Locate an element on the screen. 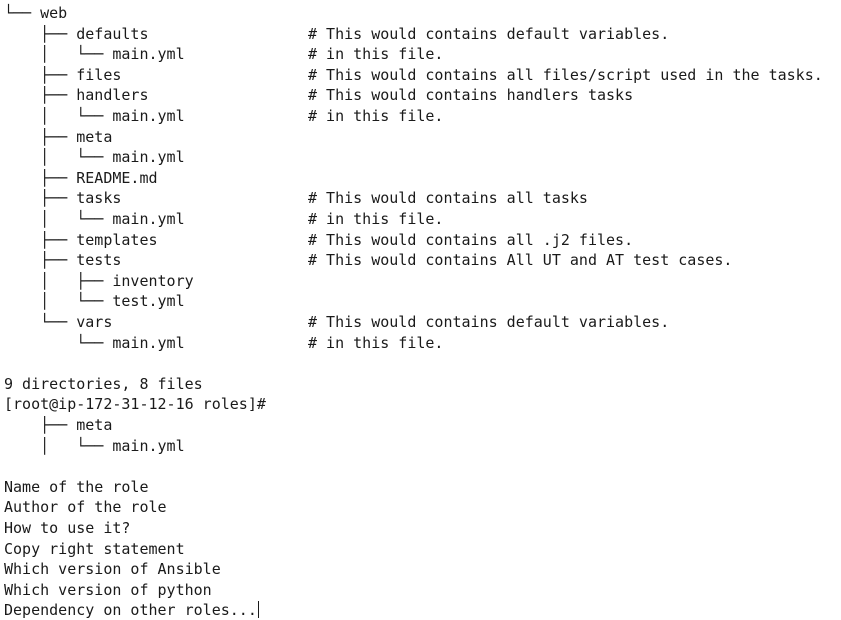 This screenshot has height=620, width=841. line-text: Author of the role is located at coordinates (85, 507).